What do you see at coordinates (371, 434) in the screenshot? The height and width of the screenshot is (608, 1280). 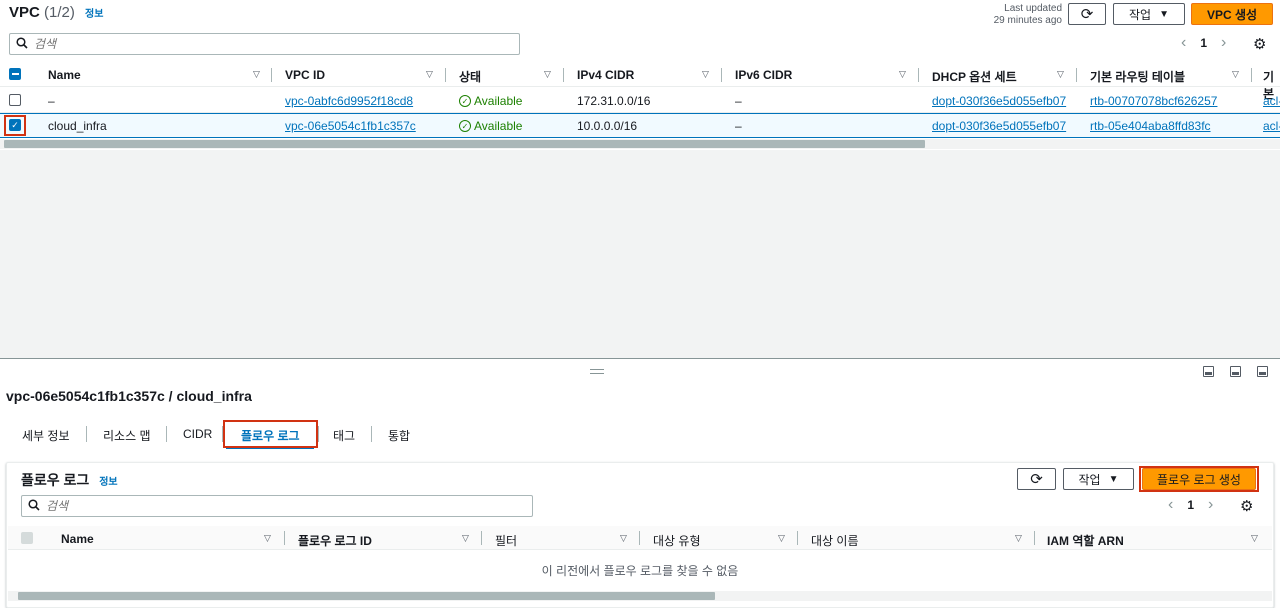 I see `tab-separator` at bounding box center [371, 434].